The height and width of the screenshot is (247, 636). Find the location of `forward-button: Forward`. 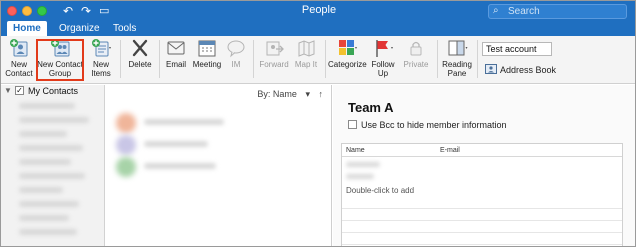

forward-button: Forward is located at coordinates (274, 53).